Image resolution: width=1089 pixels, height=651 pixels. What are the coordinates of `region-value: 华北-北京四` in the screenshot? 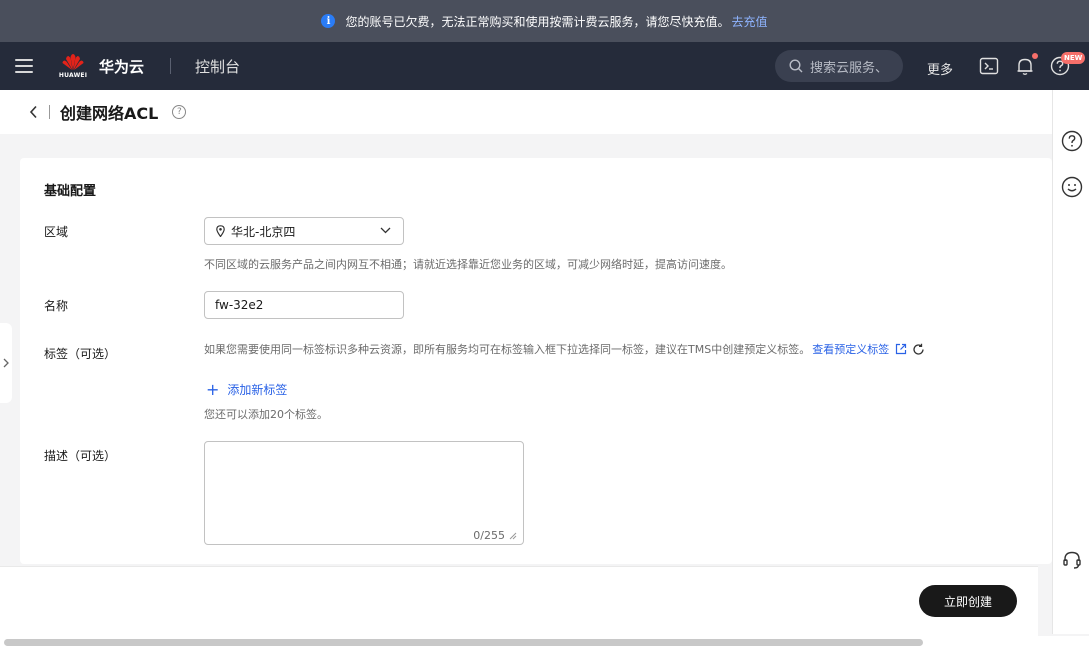 It's located at (263, 231).